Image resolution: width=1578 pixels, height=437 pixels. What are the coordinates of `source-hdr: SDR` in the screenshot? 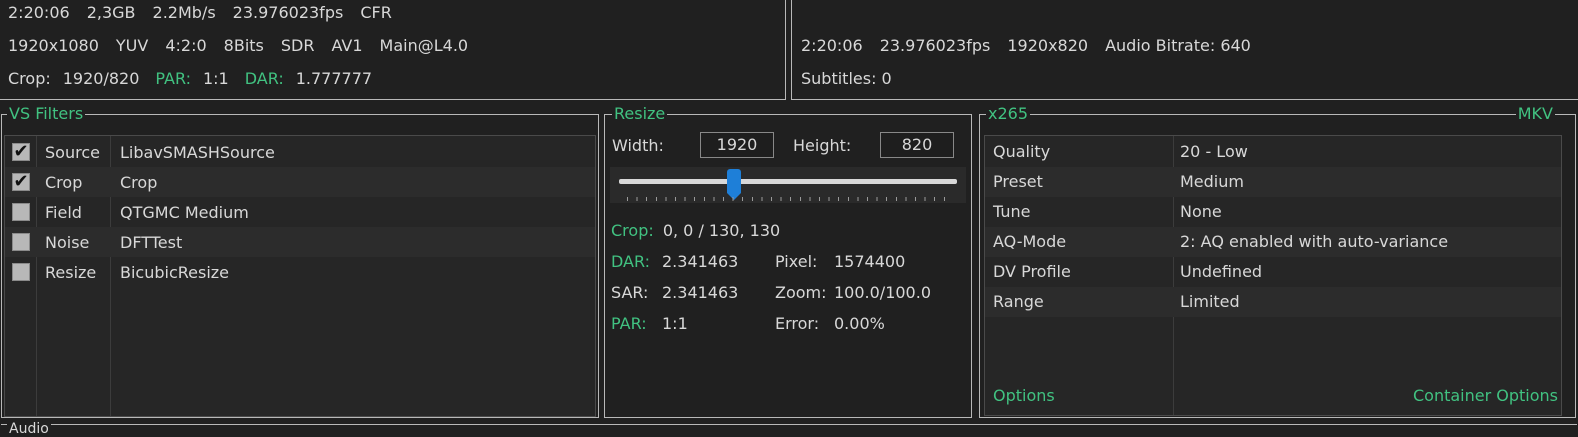 It's located at (297, 45).